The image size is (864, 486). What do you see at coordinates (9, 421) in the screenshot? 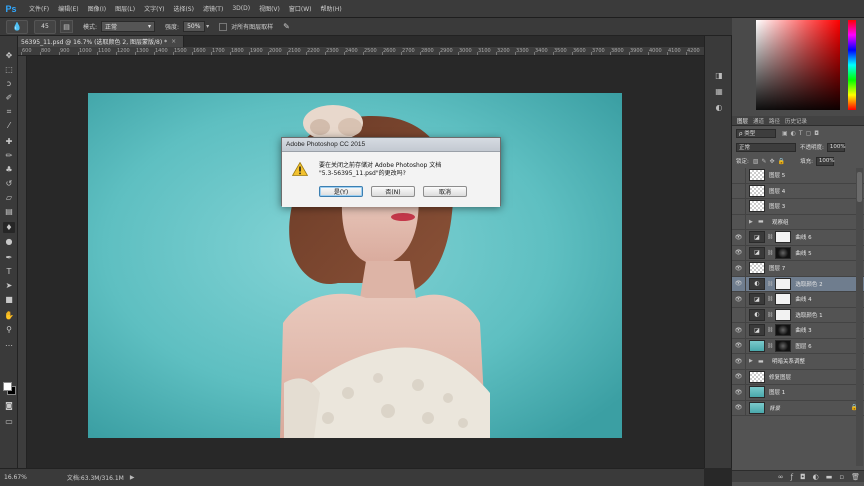
I see `screen-mode-icon: ▭` at bounding box center [9, 421].